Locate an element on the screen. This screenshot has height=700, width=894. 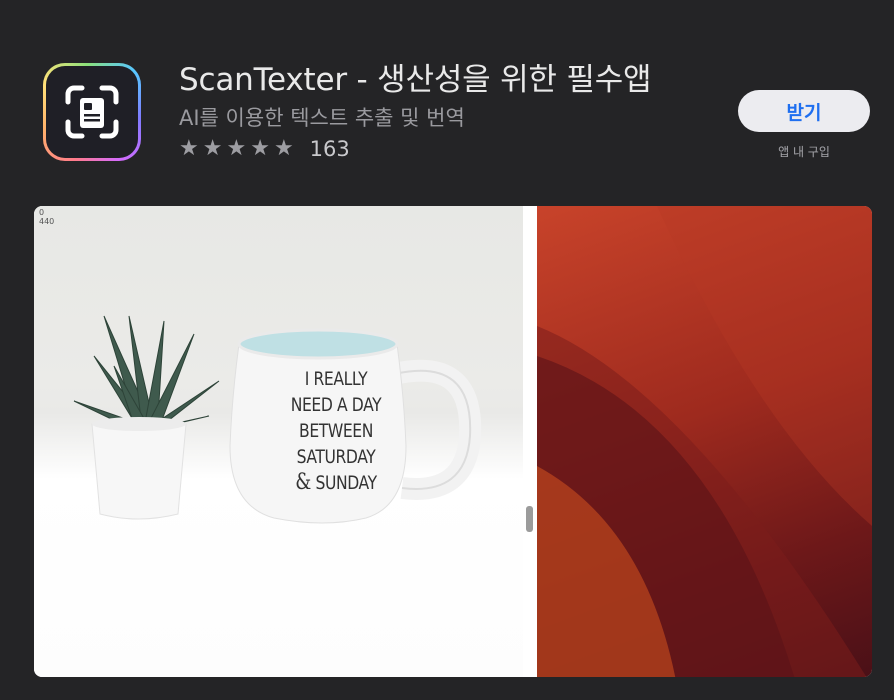
mug-text-line: I REALLY is located at coordinates (336, 379).